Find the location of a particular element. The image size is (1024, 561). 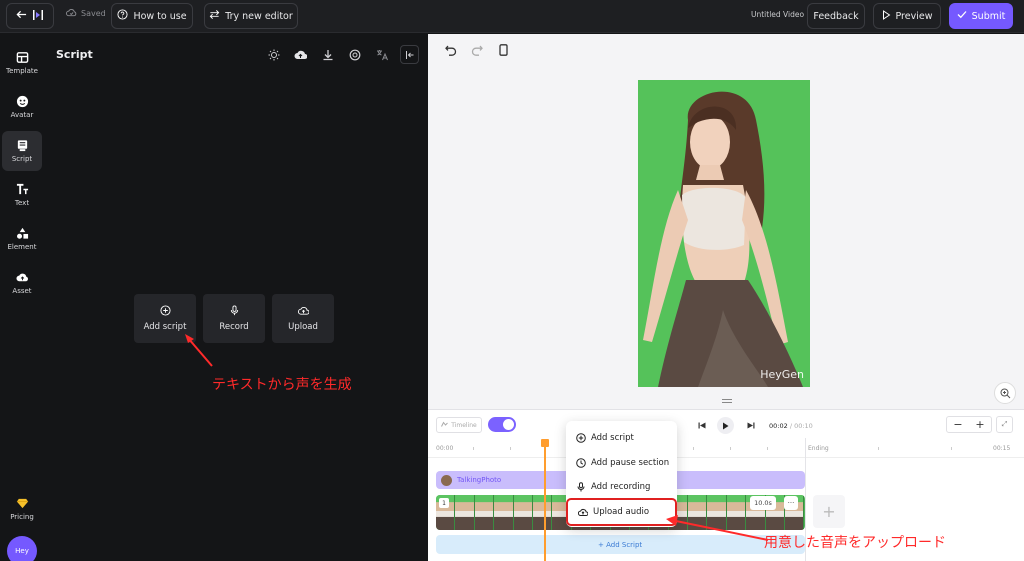

back-button is located at coordinates (30, 16).